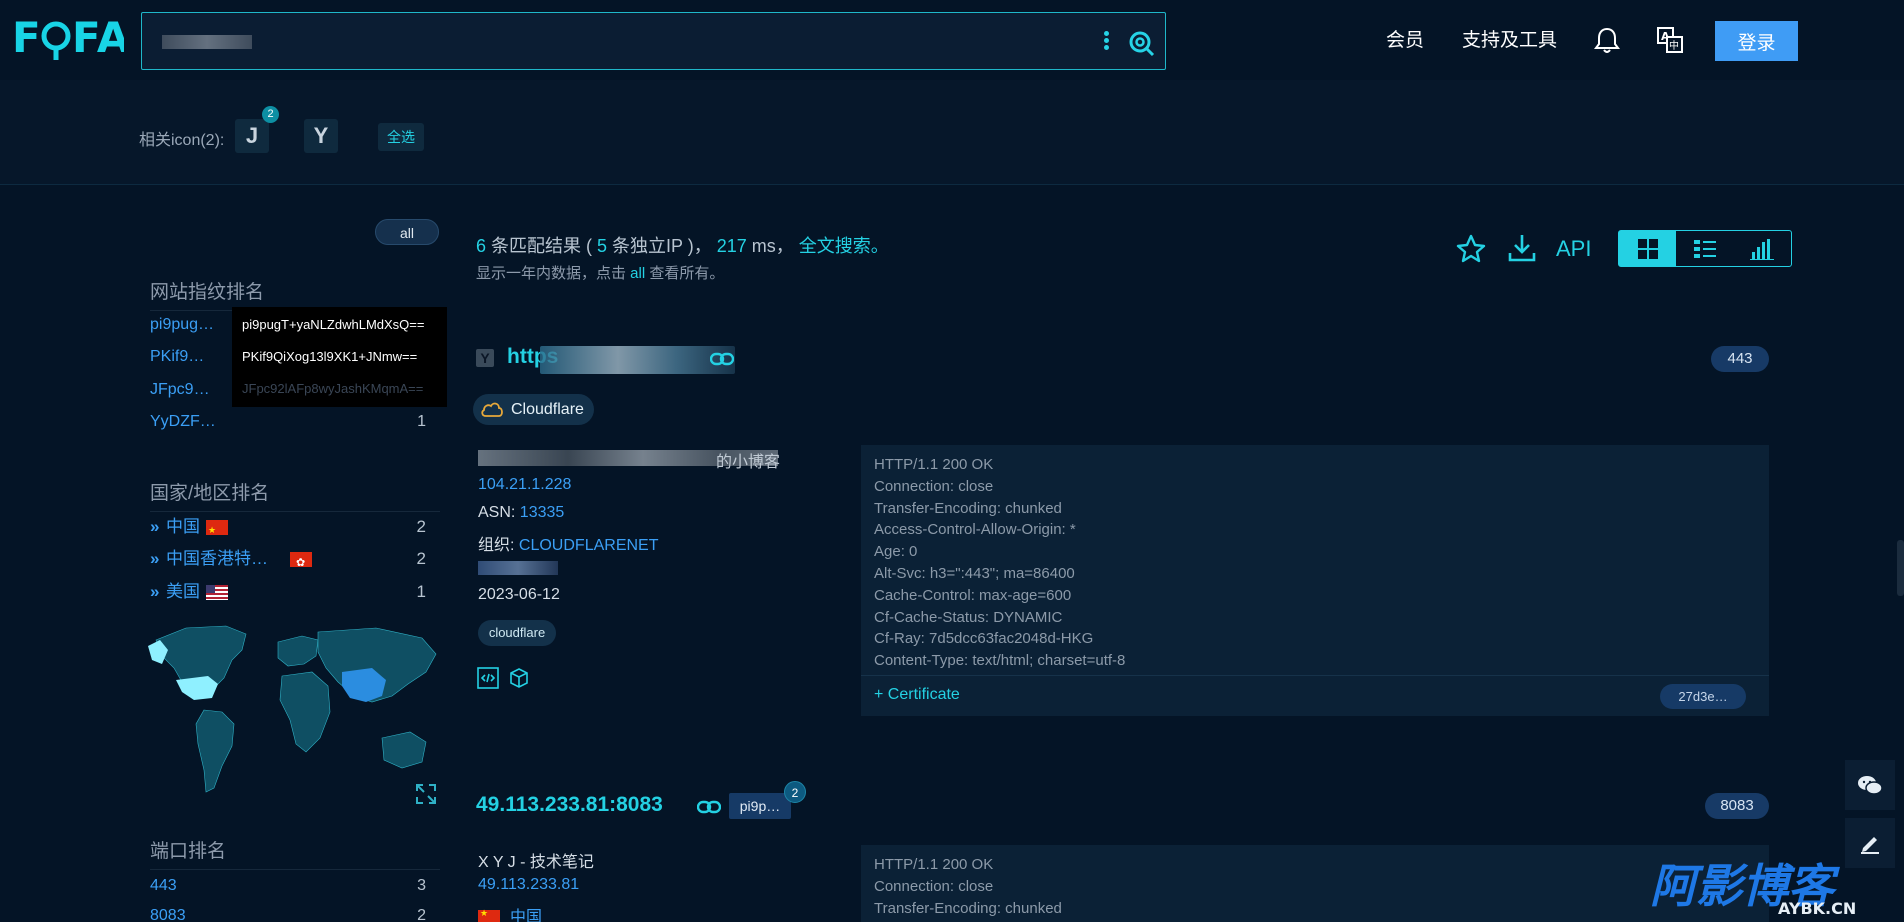  What do you see at coordinates (426, 794) in the screenshot?
I see `expand-icon` at bounding box center [426, 794].